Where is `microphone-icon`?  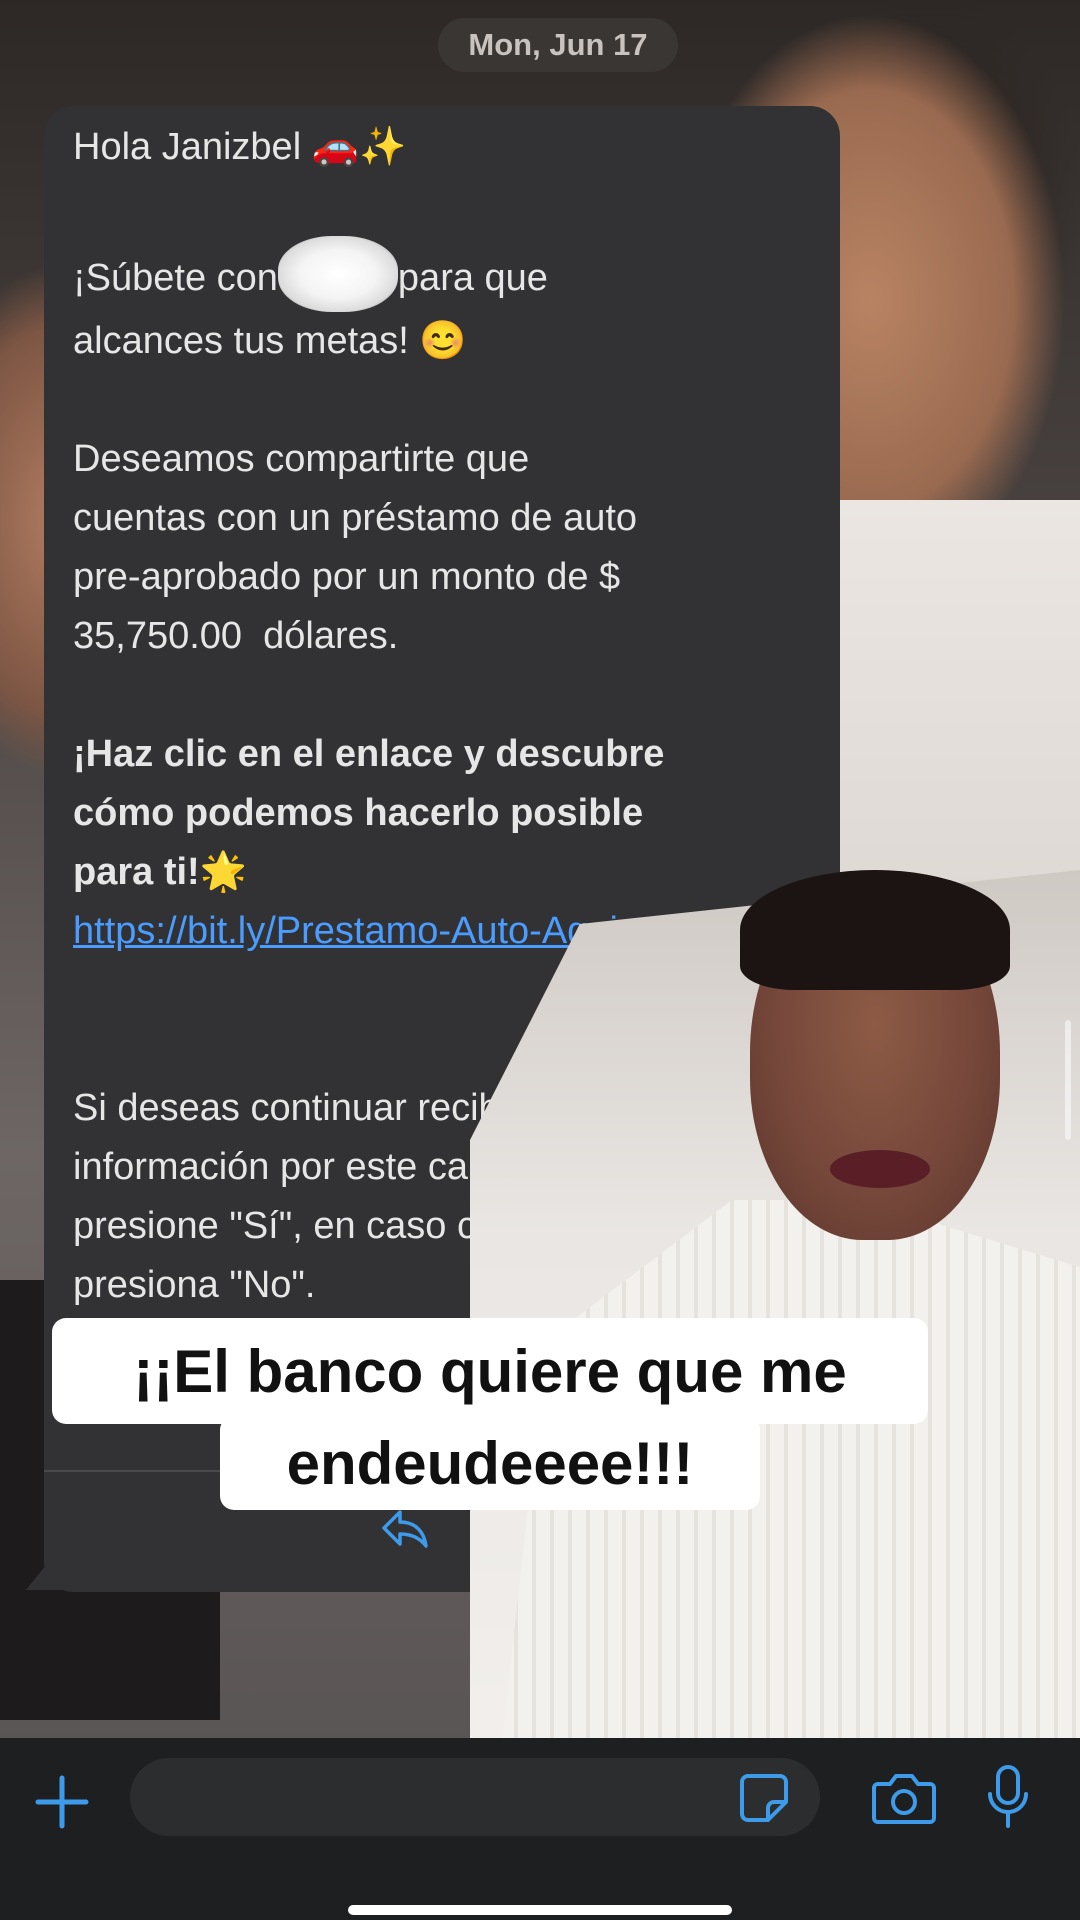 microphone-icon is located at coordinates (1008, 1797).